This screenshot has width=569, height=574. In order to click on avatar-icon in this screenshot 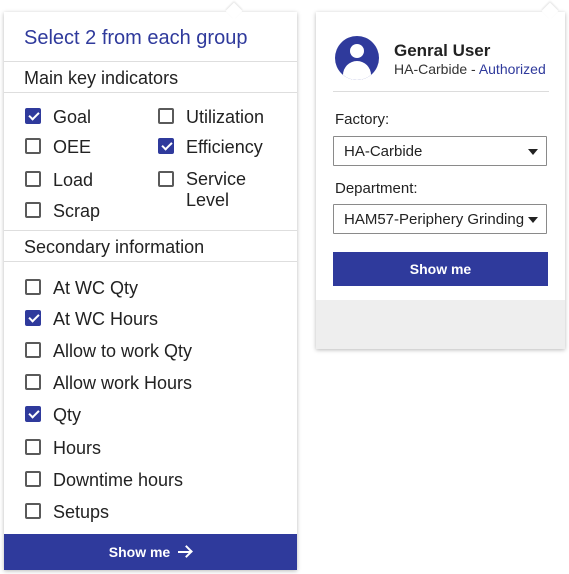, I will do `click(357, 58)`.